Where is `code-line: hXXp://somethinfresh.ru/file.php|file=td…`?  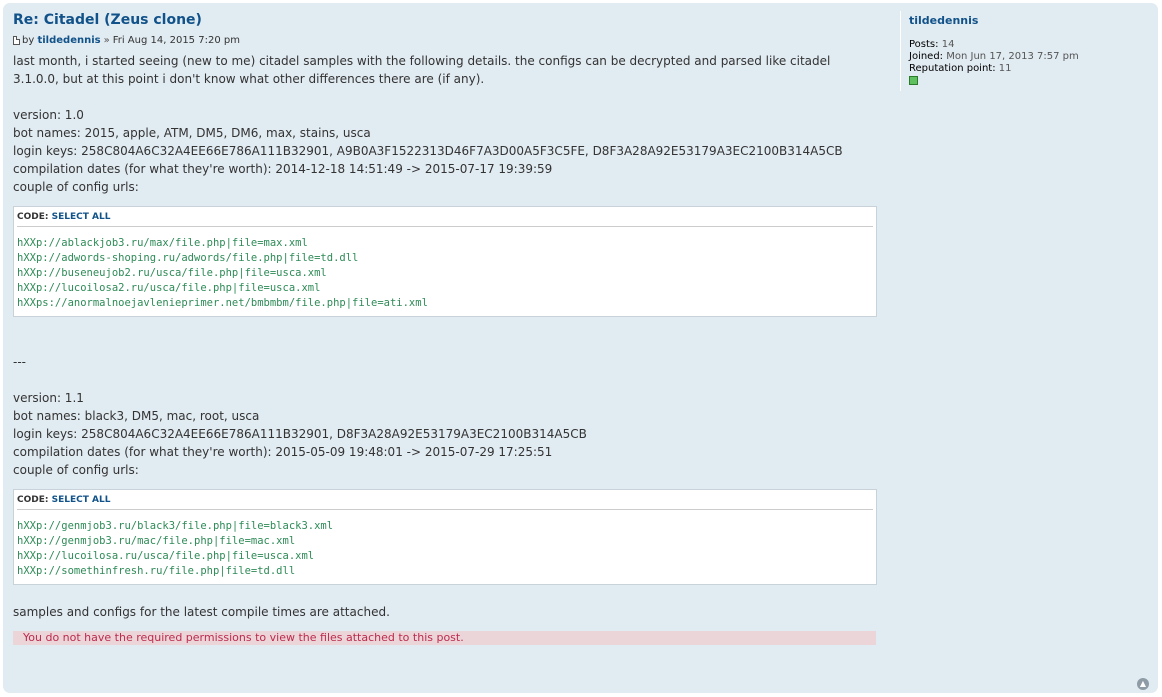
code-line: hXXp://somethinfresh.ru/file.php|file=td… is located at coordinates (156, 571).